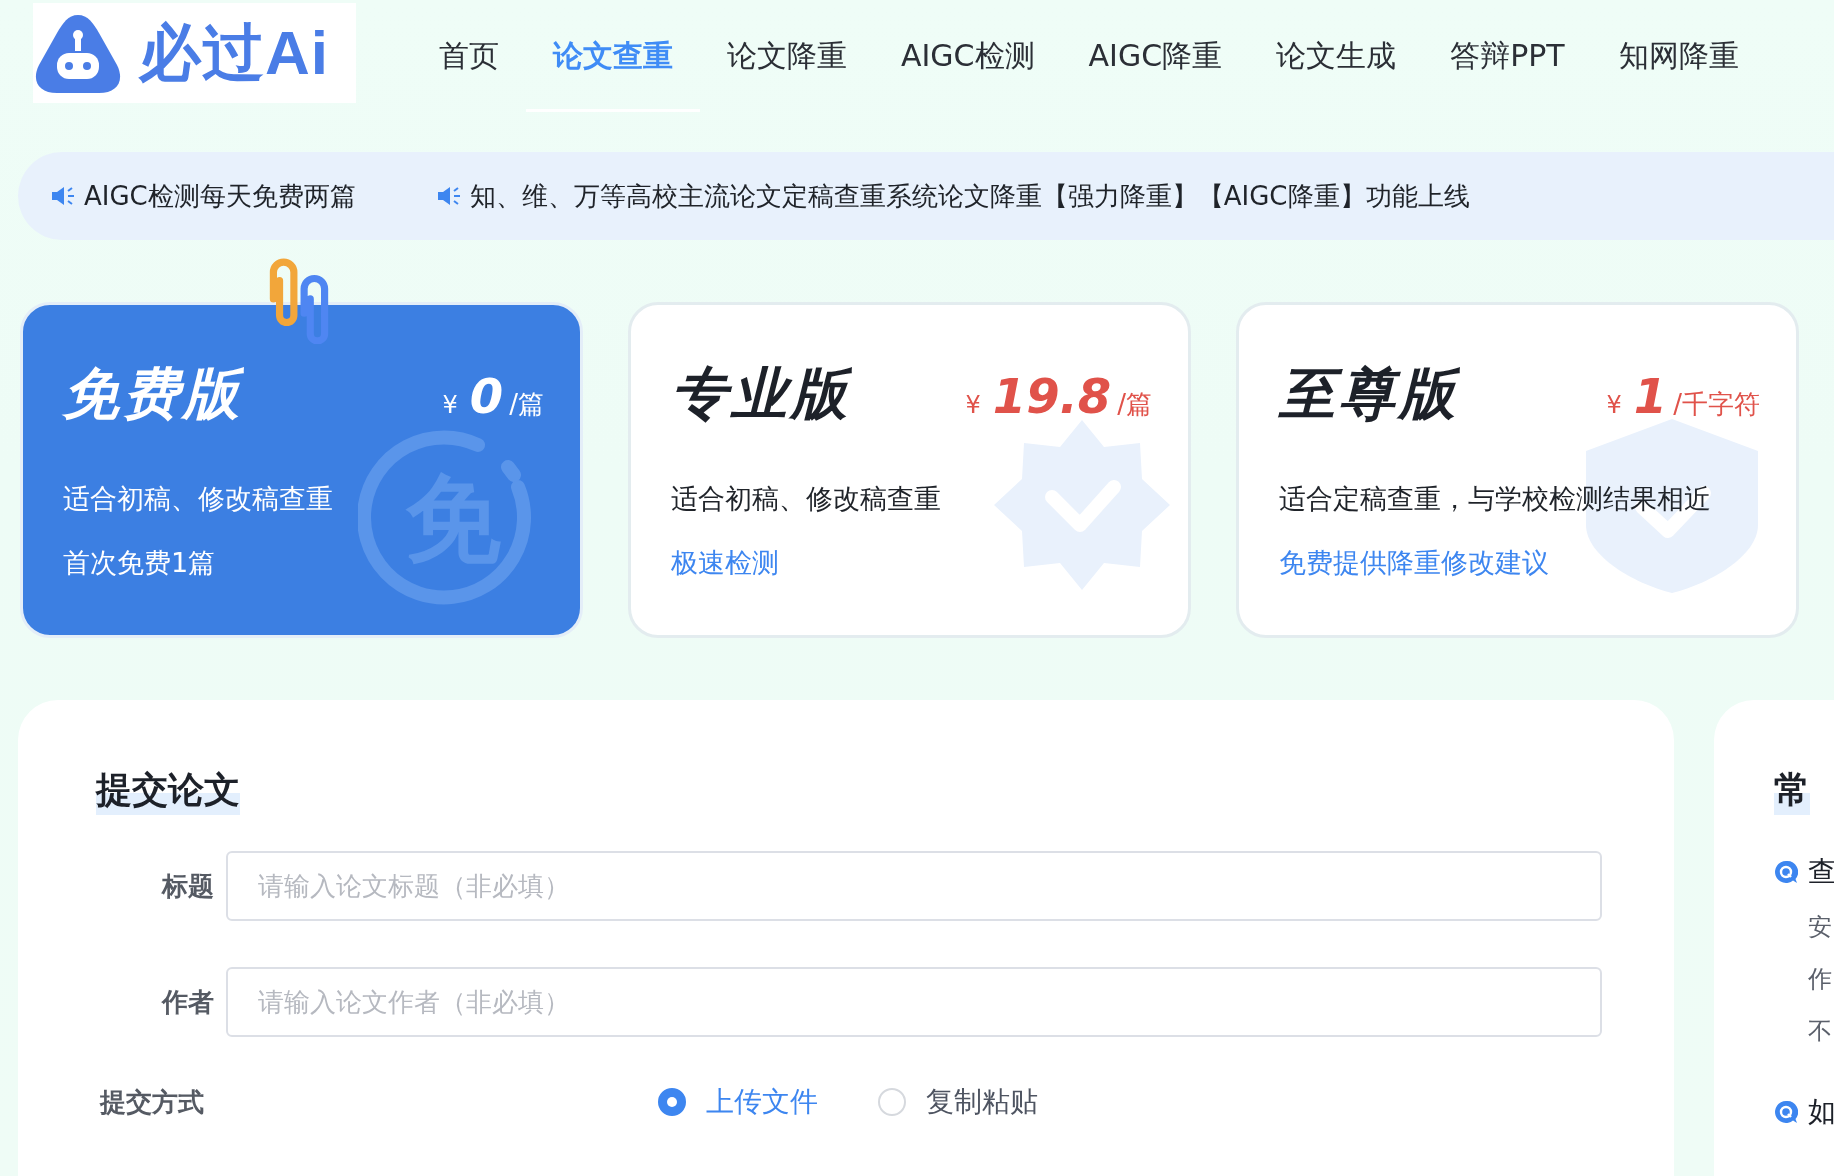  What do you see at coordinates (1507, 56) in the screenshot?
I see `nav-link: 答辩PPT` at bounding box center [1507, 56].